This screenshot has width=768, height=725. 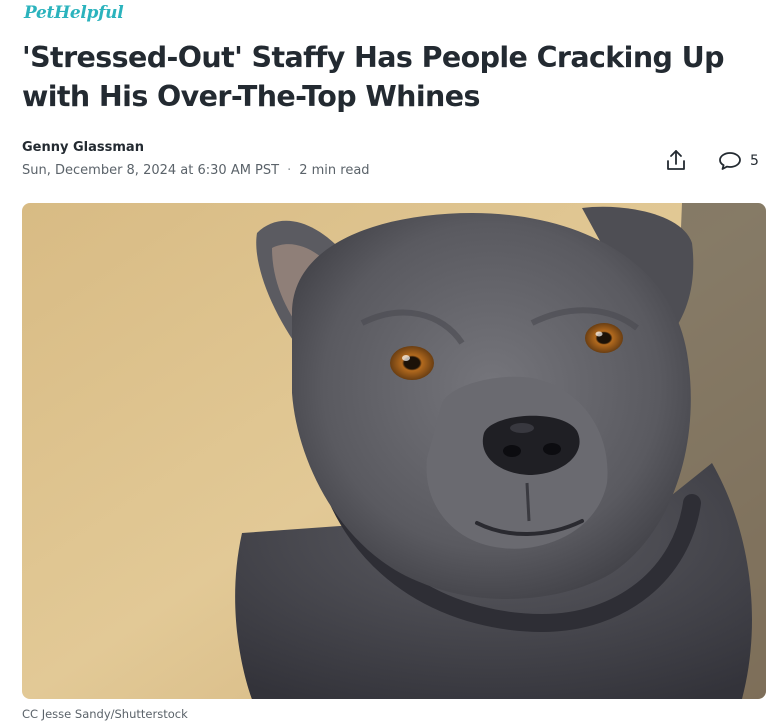 What do you see at coordinates (105, 714) in the screenshot?
I see `image-caption: CC Jesse Sandy/Shutterstock` at bounding box center [105, 714].